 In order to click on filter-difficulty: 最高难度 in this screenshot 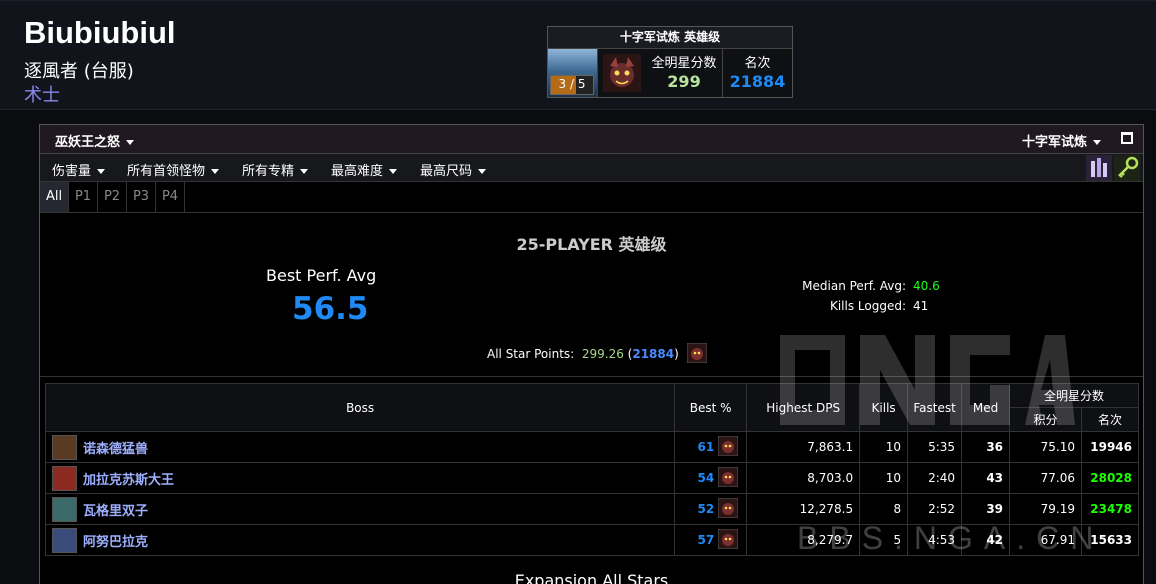, I will do `click(364, 169)`.